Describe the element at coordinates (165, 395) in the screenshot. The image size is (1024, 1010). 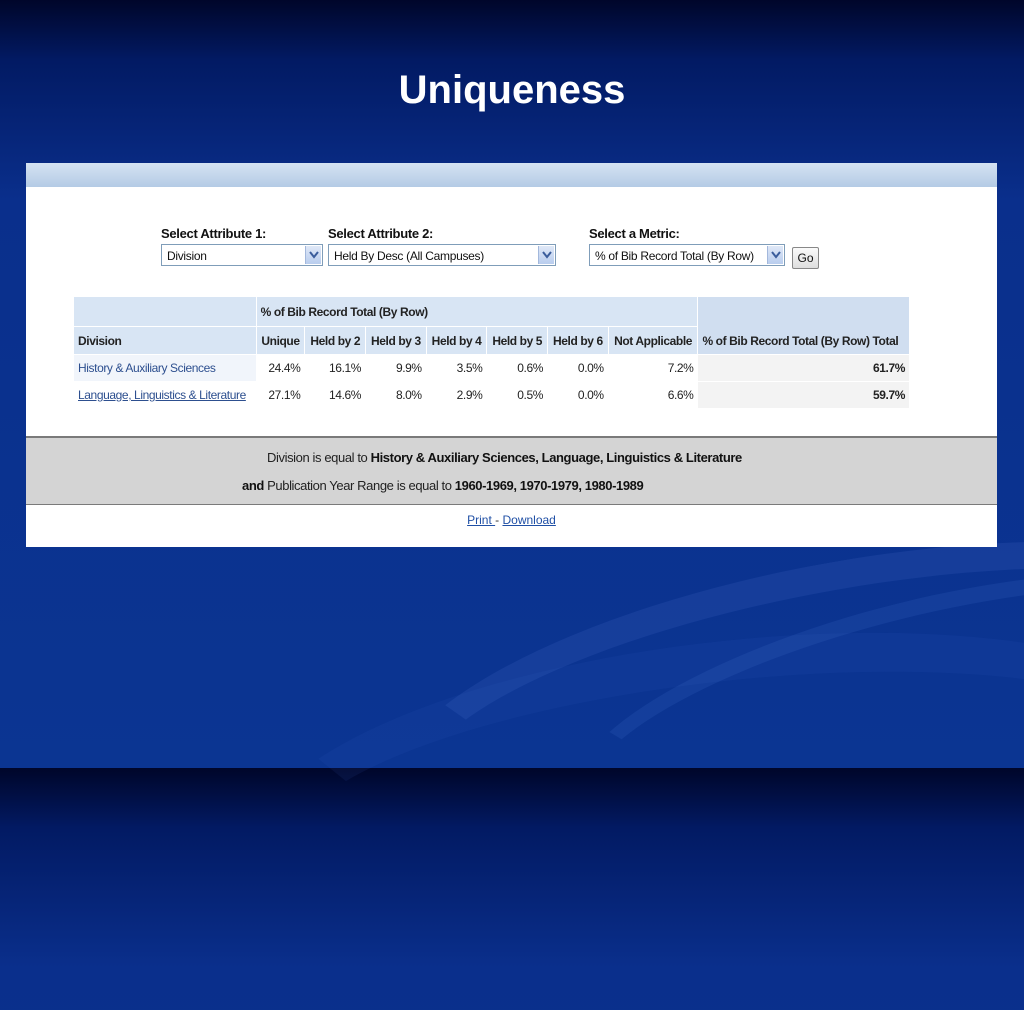
I see `division-cell: Language, Linguistics & Literature` at that location.